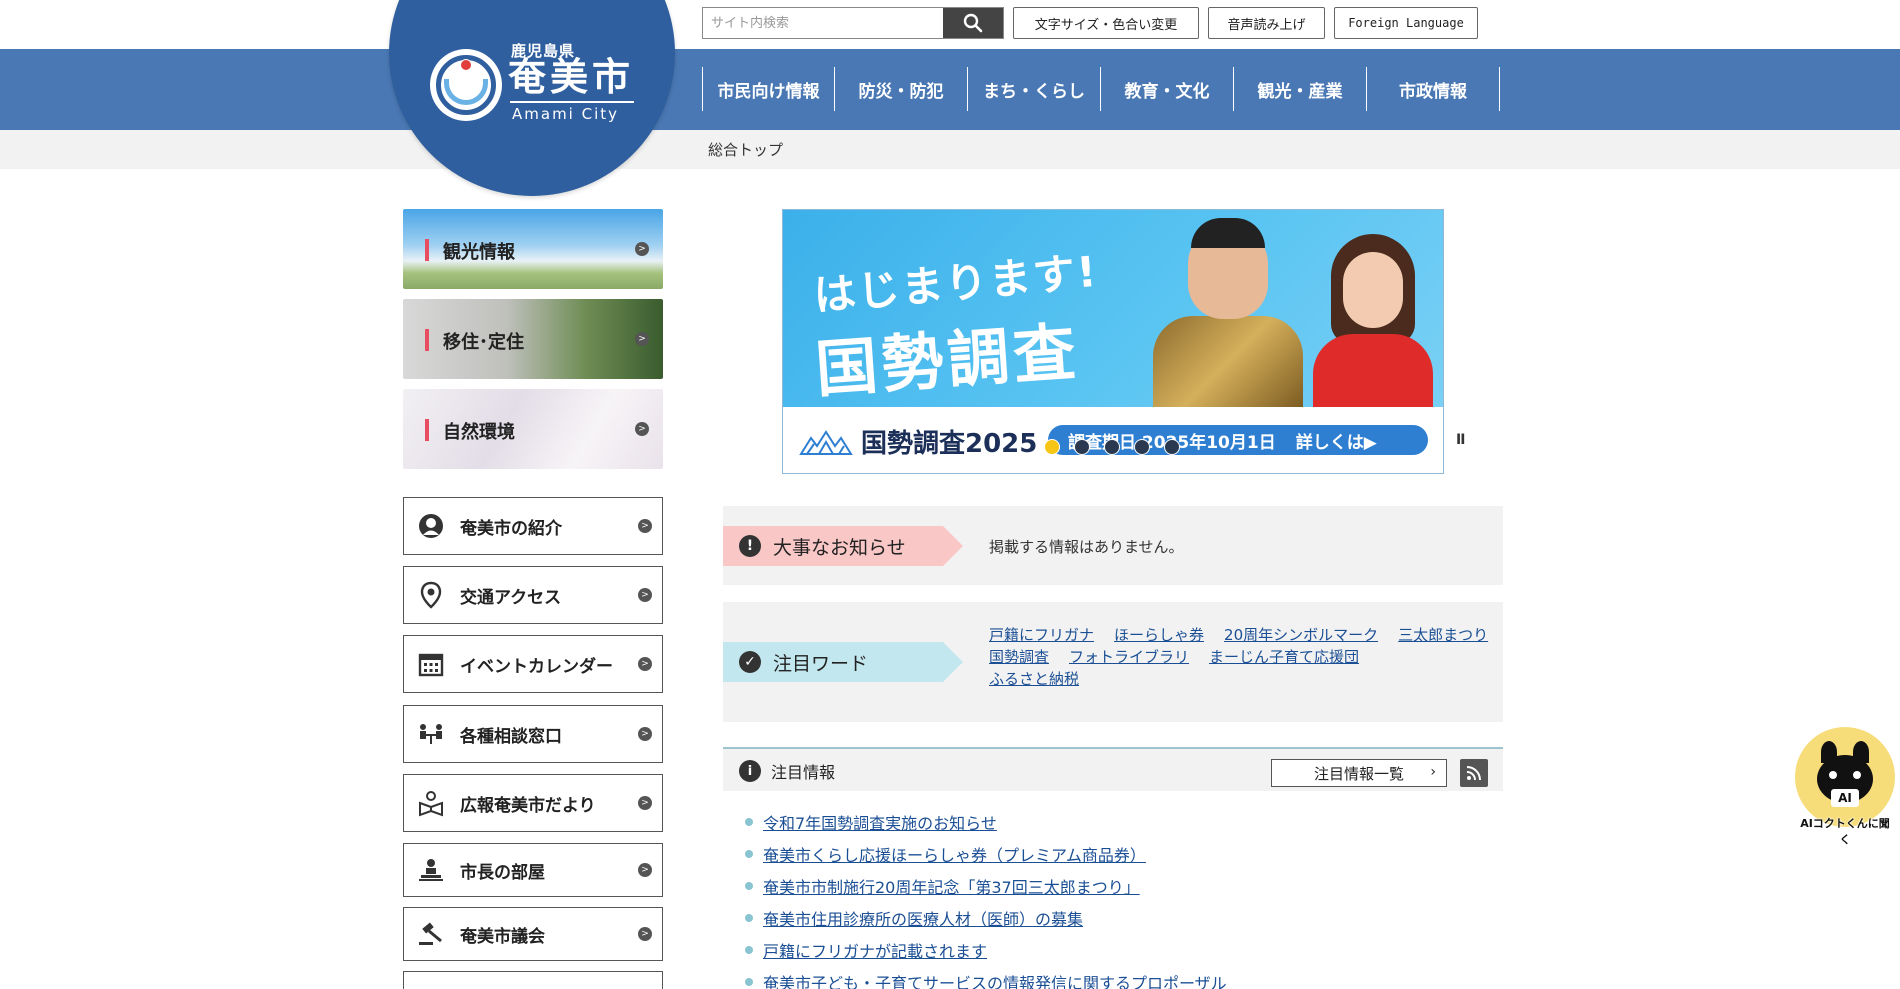 The height and width of the screenshot is (989, 1900). I want to click on check-circle-icon: ✓, so click(750, 662).